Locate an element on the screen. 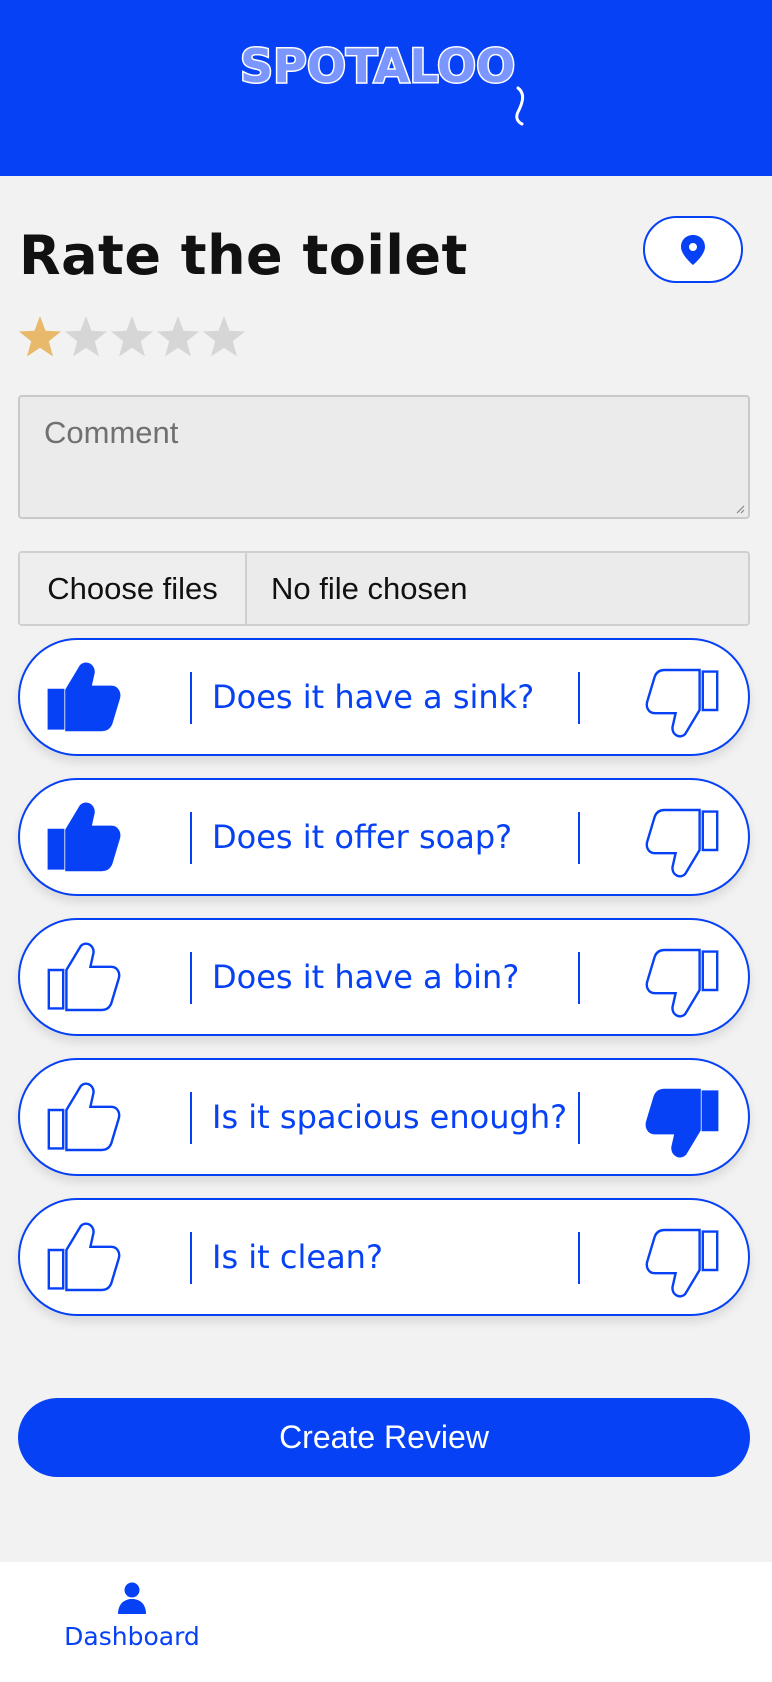 This screenshot has height=1682, width=772. question-card-soap: Does it offer soap? is located at coordinates (384, 837).